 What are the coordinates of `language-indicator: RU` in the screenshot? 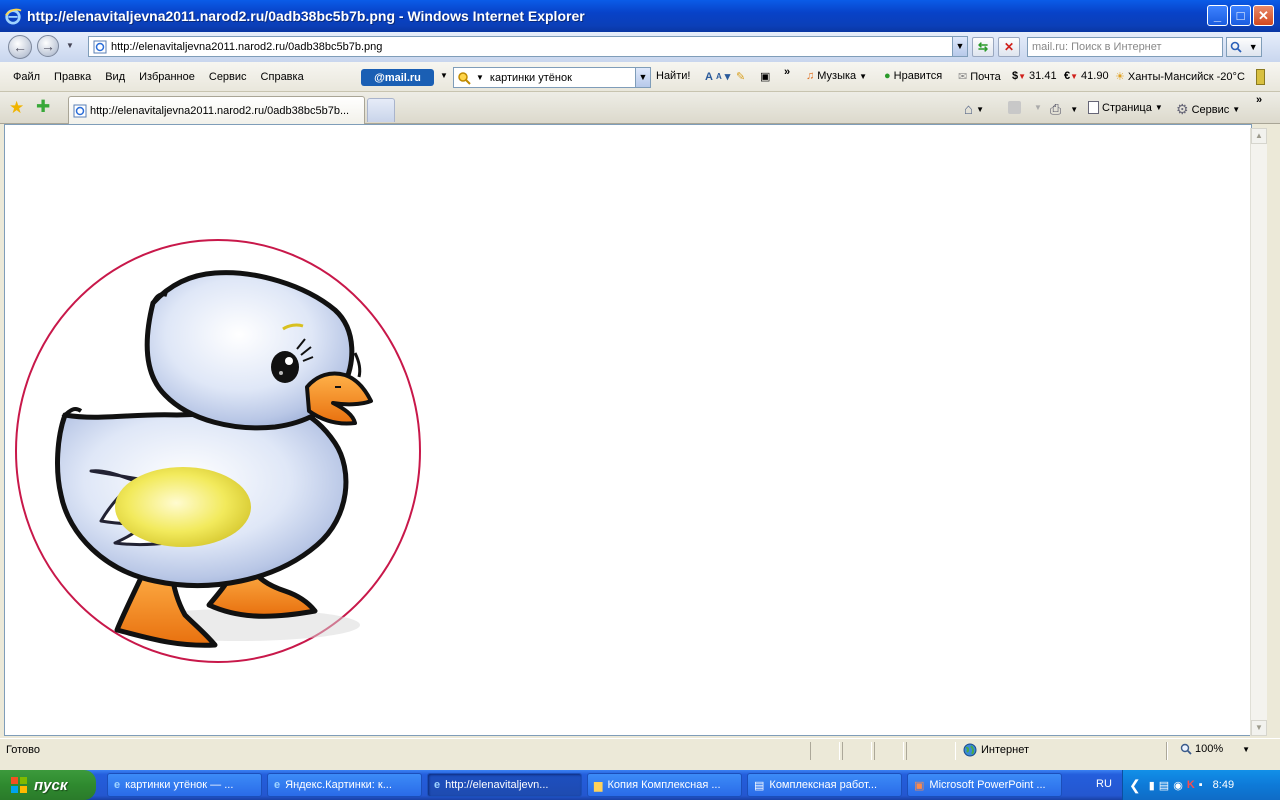 It's located at (1104, 784).